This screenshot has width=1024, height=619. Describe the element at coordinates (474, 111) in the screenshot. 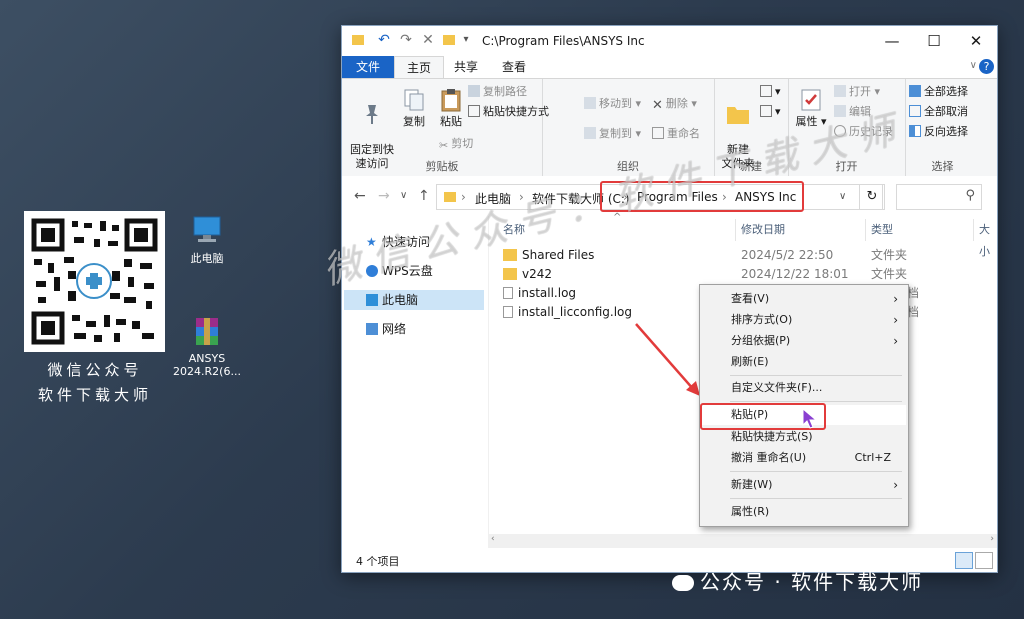

I see `shortcut-icon` at that location.